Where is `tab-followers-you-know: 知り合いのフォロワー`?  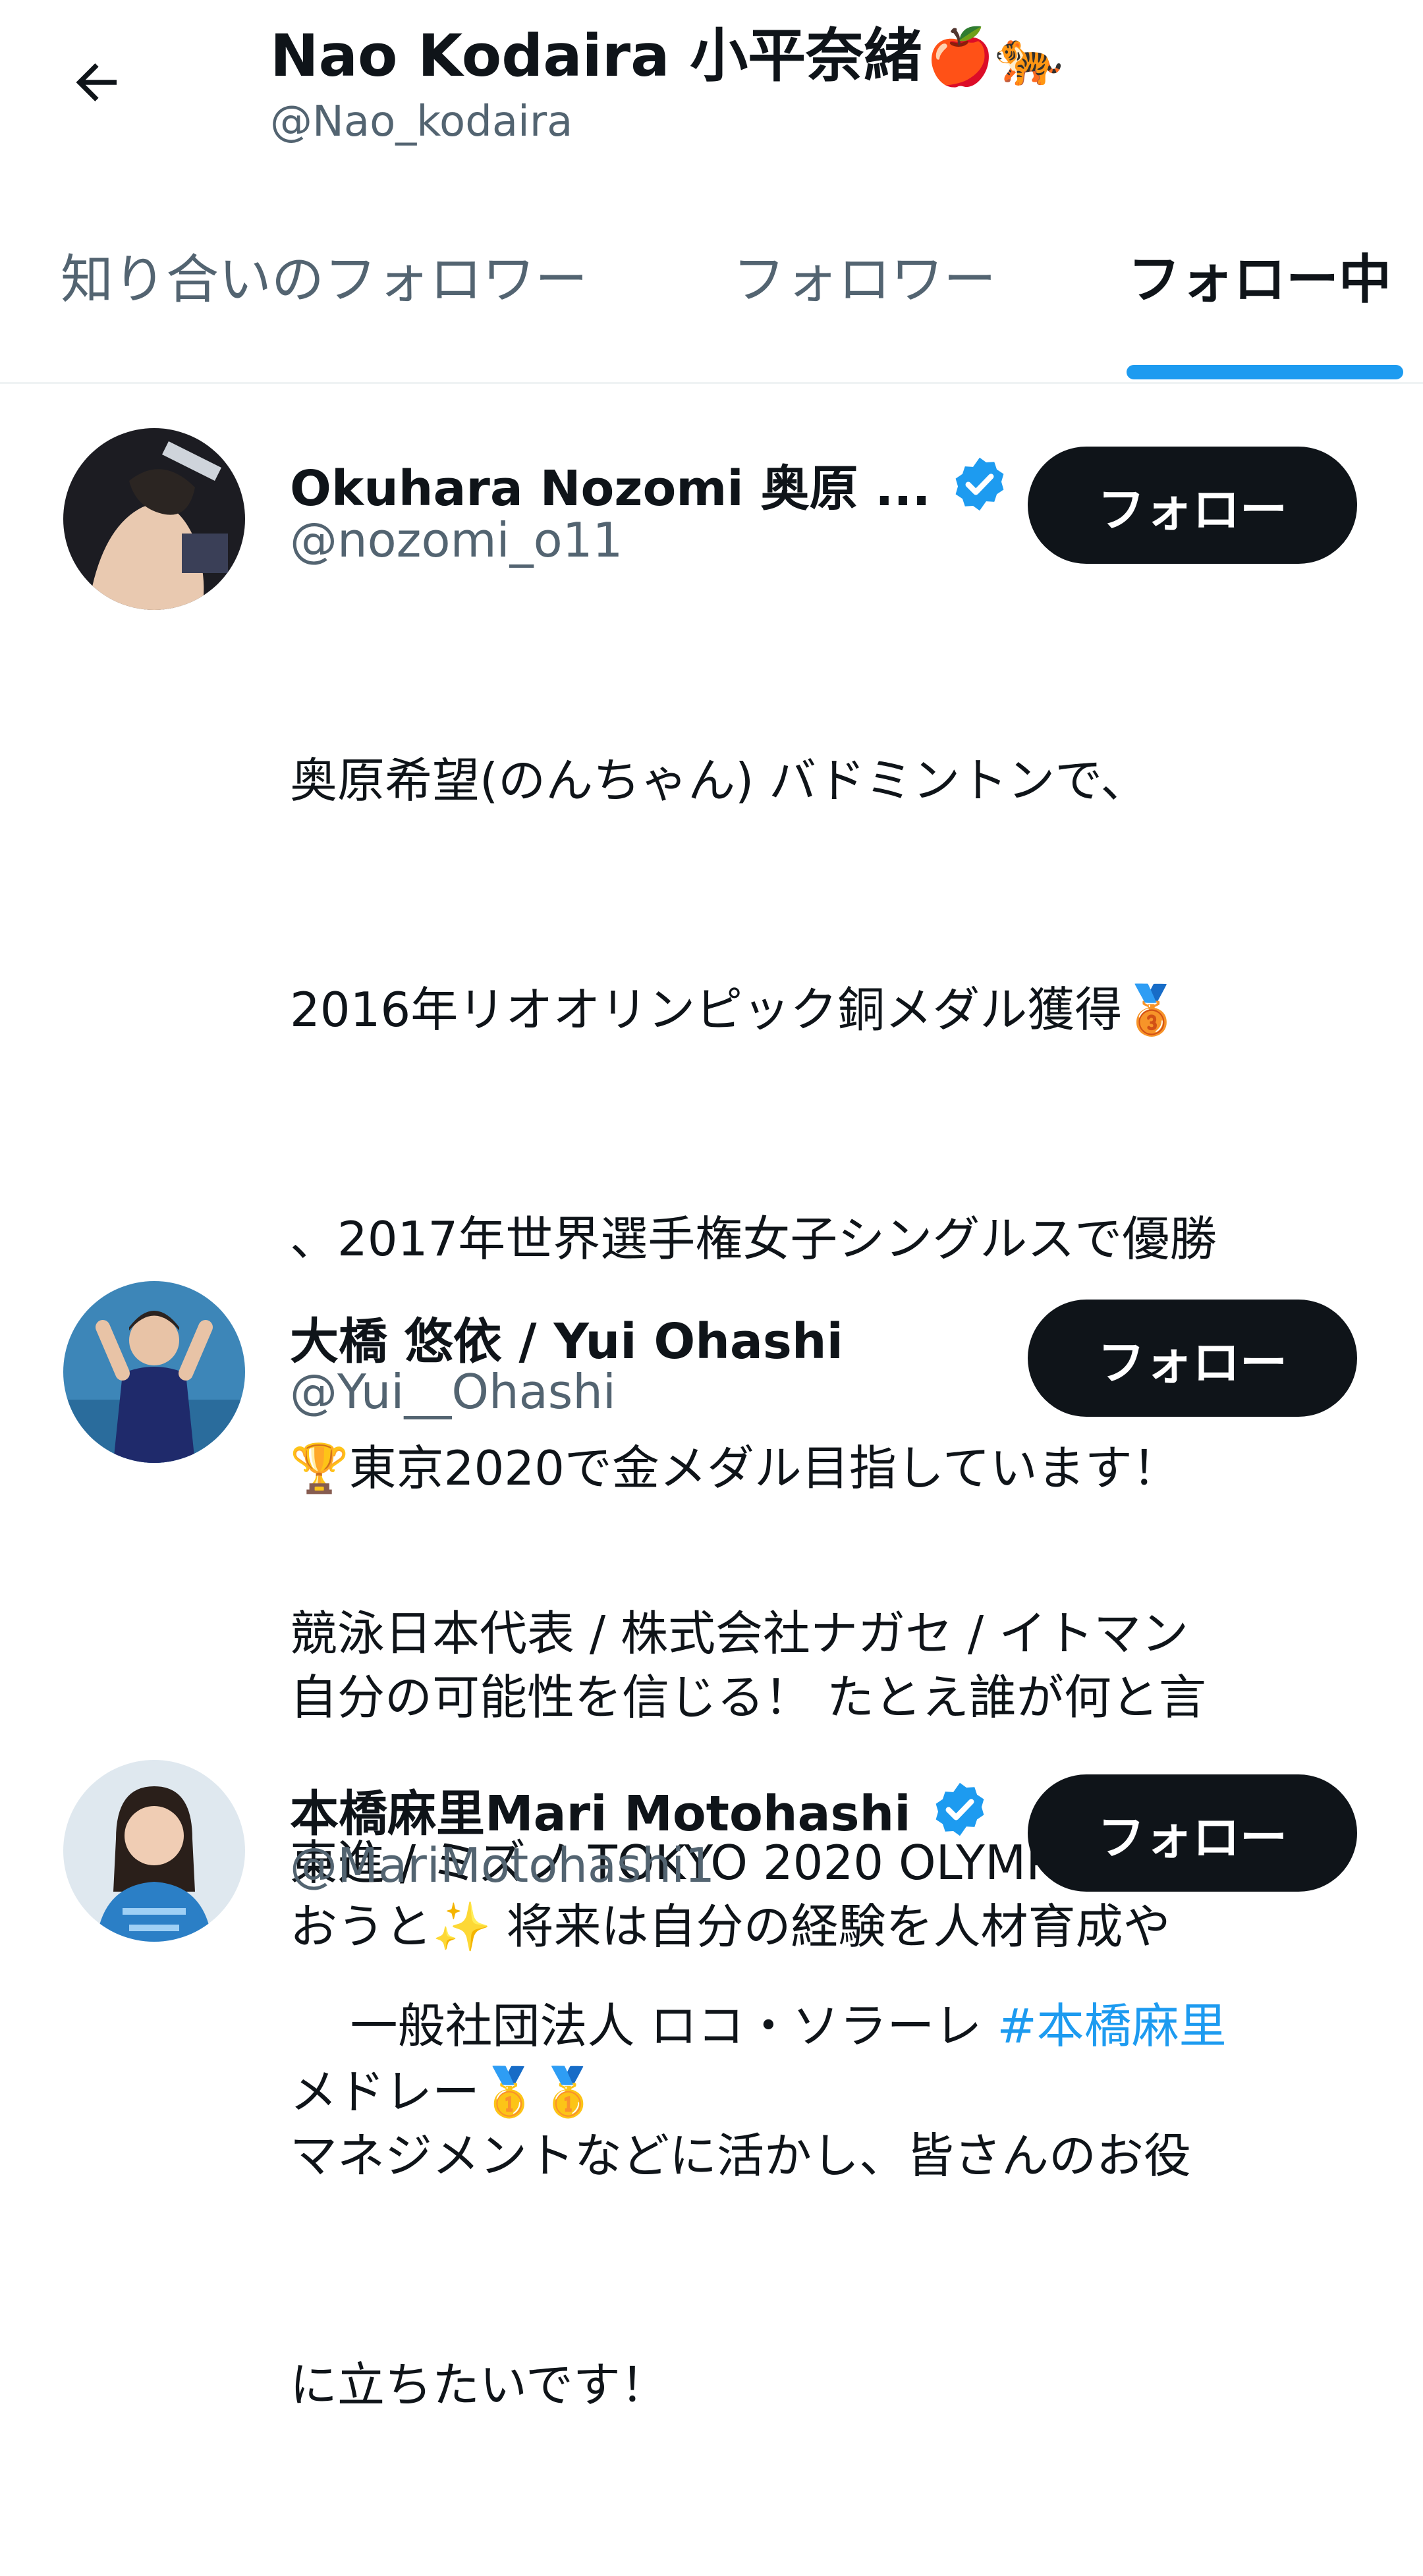 tab-followers-you-know: 知り合いのフォロワー is located at coordinates (324, 280).